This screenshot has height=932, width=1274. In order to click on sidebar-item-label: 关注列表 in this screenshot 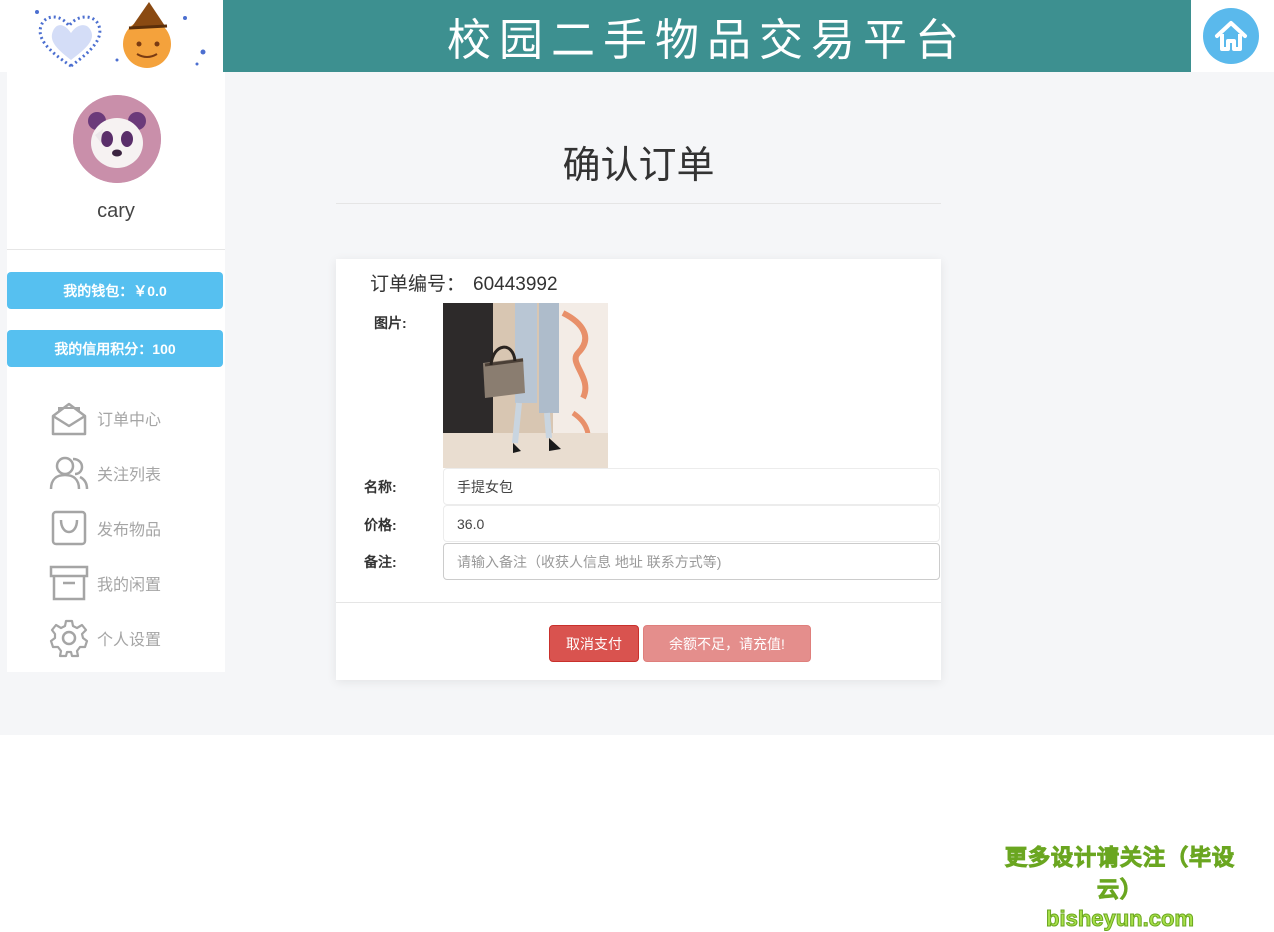, I will do `click(129, 475)`.